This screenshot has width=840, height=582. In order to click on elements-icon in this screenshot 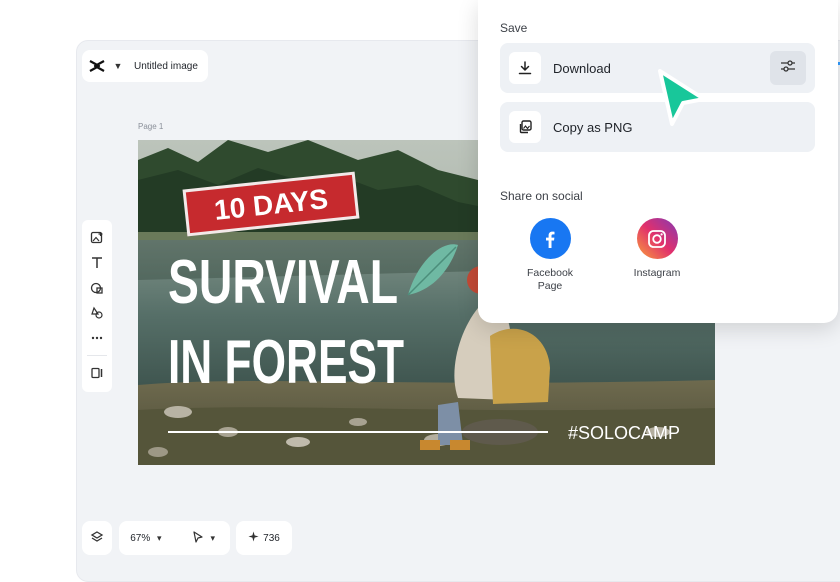, I will do `click(97, 313)`.